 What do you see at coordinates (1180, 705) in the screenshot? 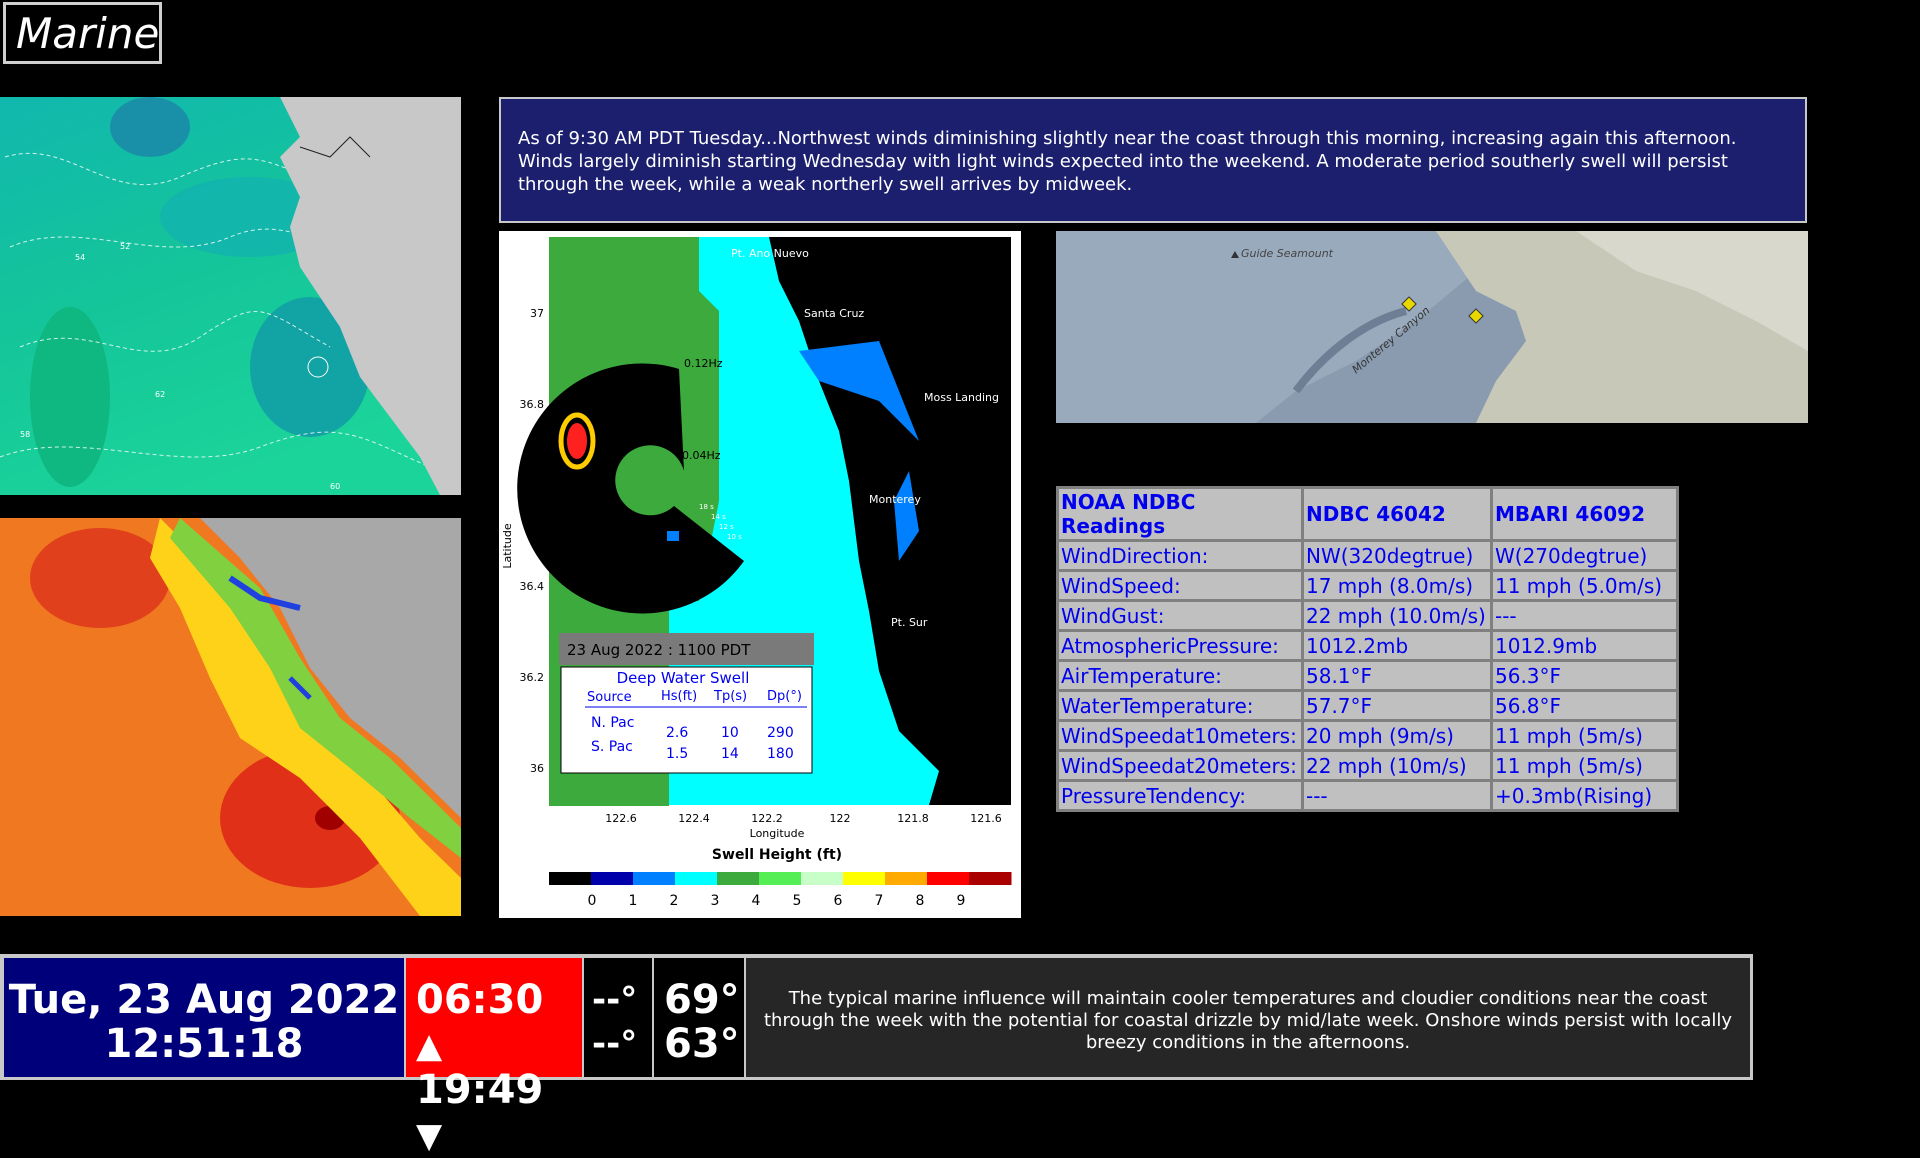
I see `table-cell: WaterTemperature:` at bounding box center [1180, 705].